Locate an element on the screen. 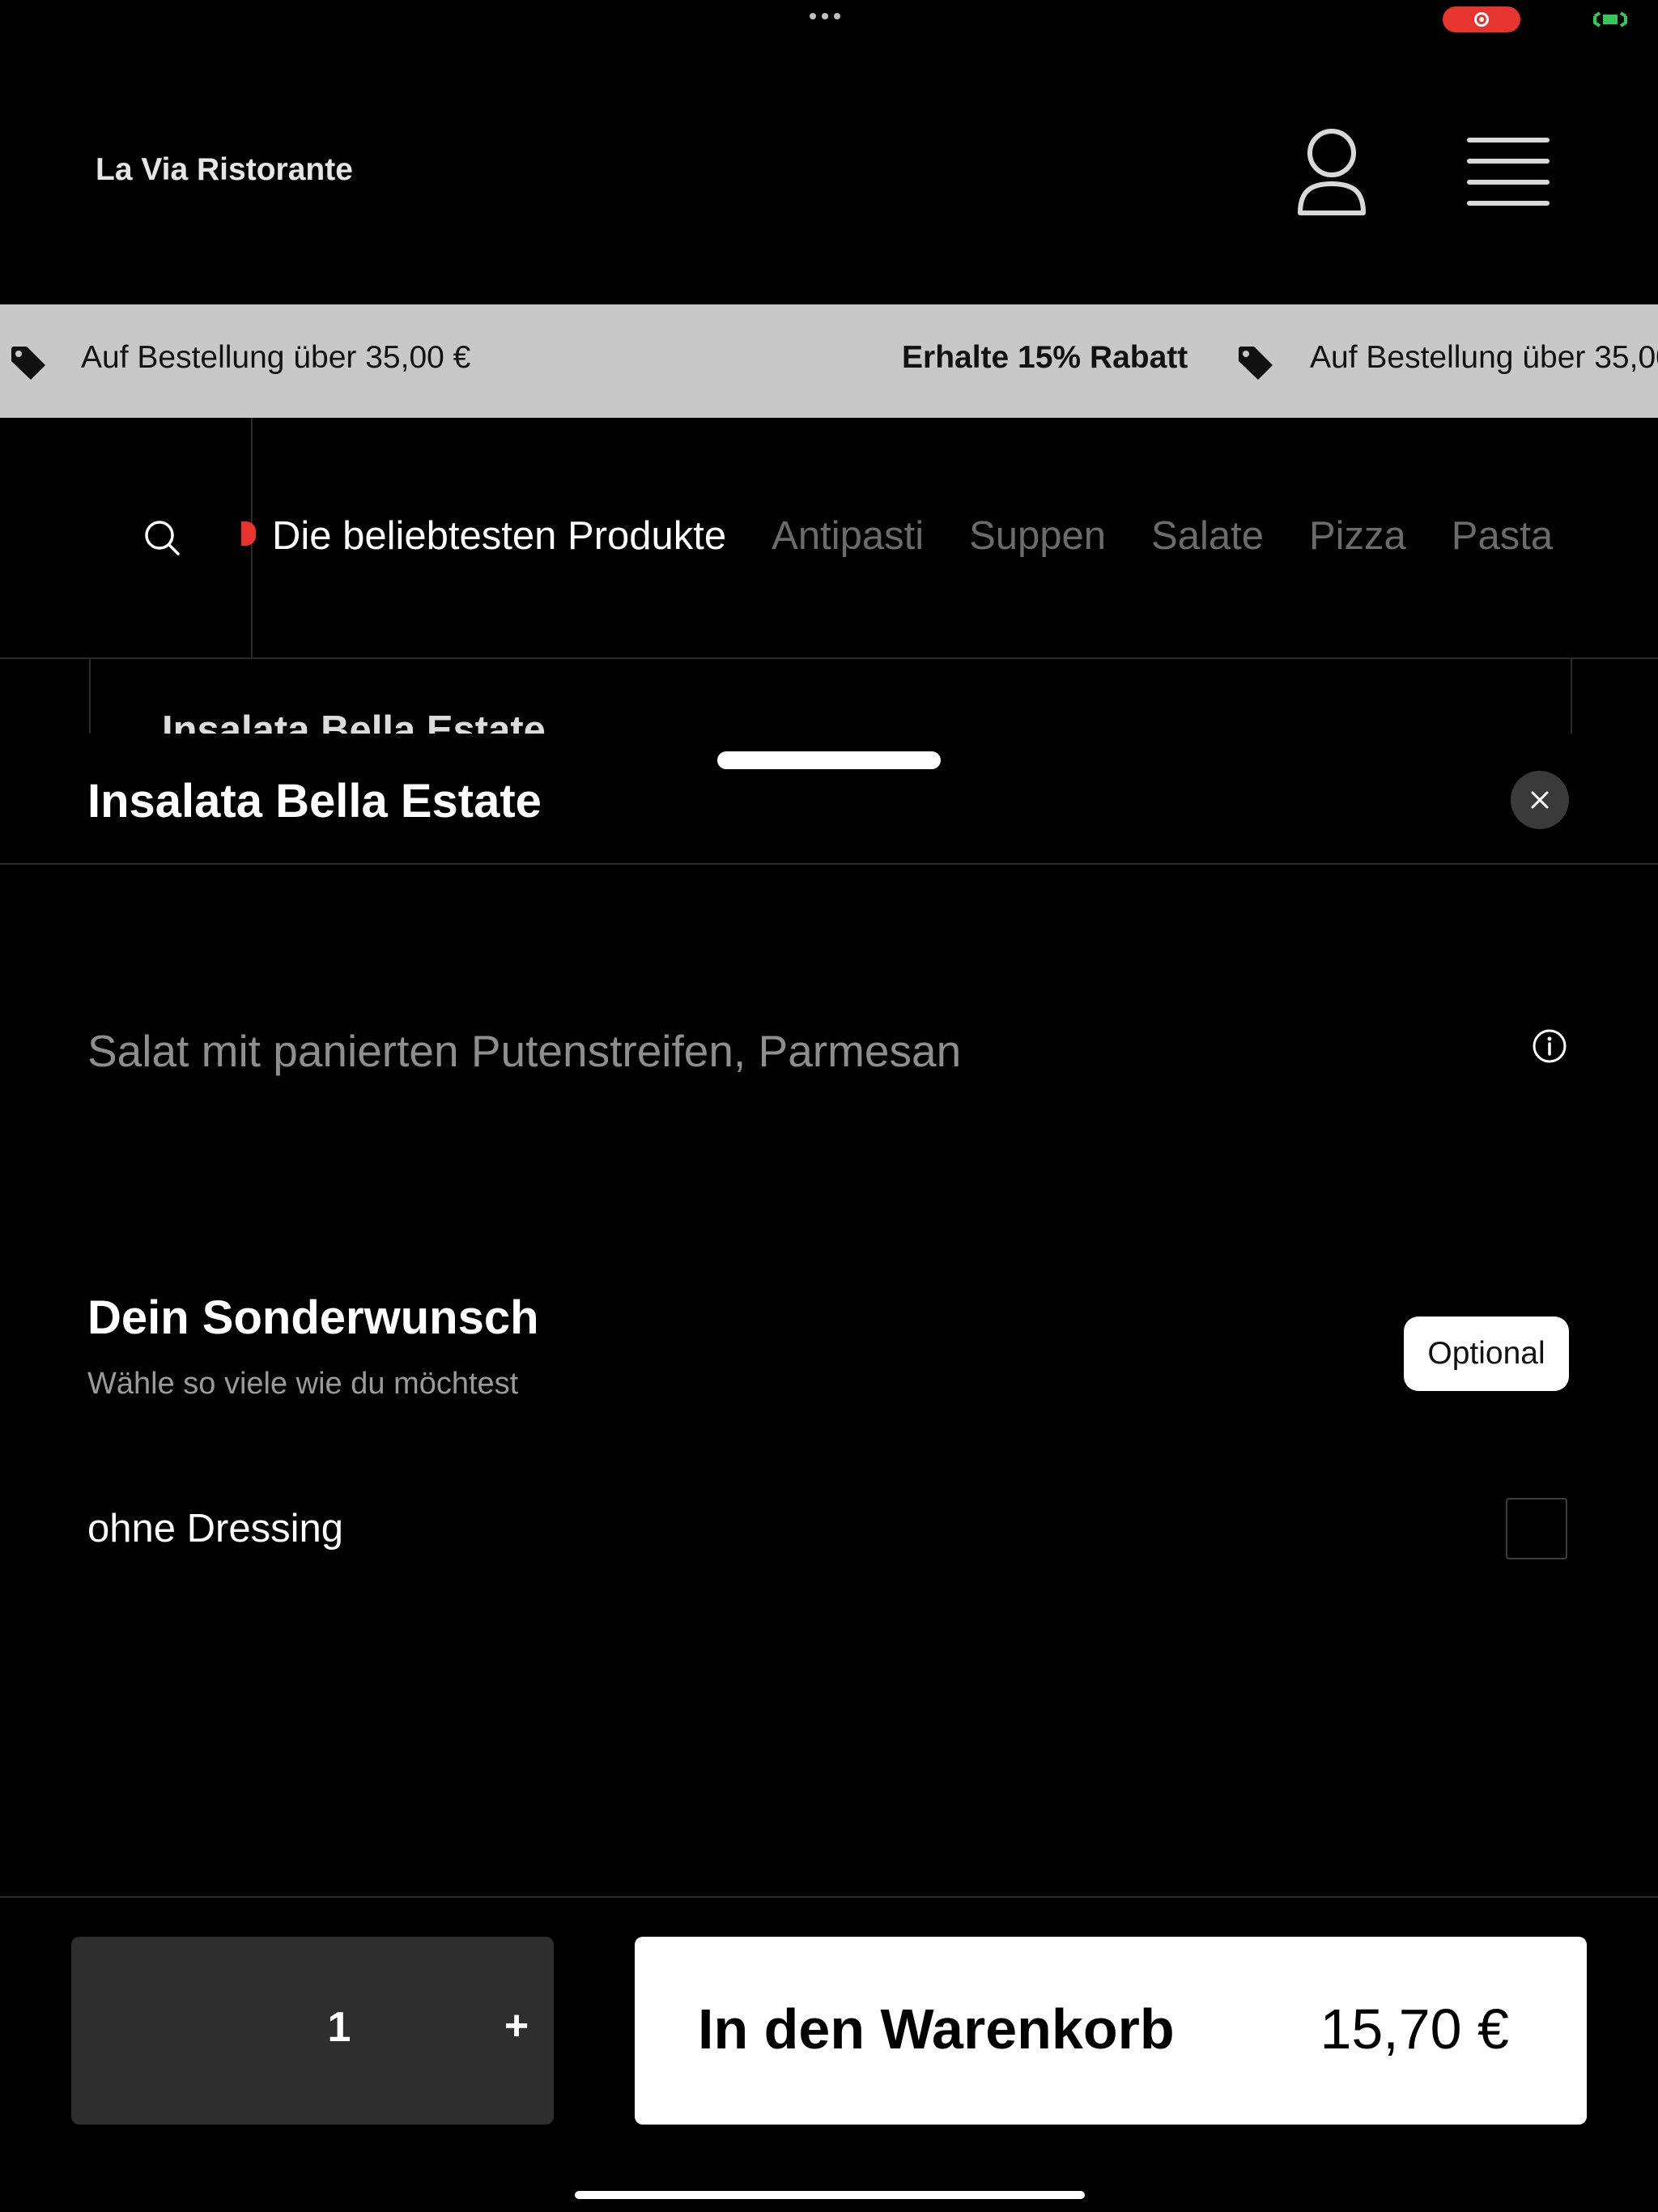 Image resolution: width=1658 pixels, height=2212 pixels. info-icon is located at coordinates (1549, 1046).